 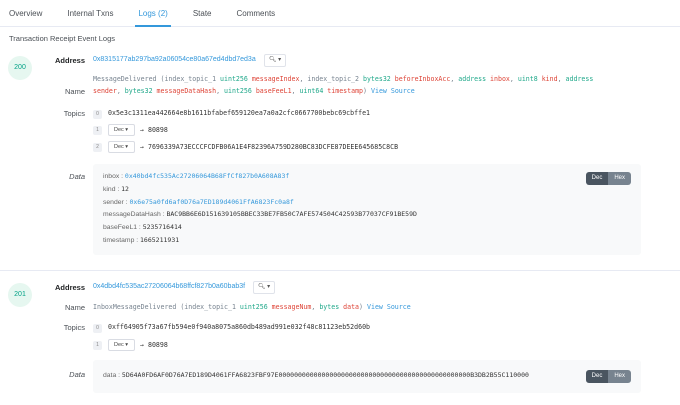 I want to click on tab-overview: Overview, so click(x=25, y=13).